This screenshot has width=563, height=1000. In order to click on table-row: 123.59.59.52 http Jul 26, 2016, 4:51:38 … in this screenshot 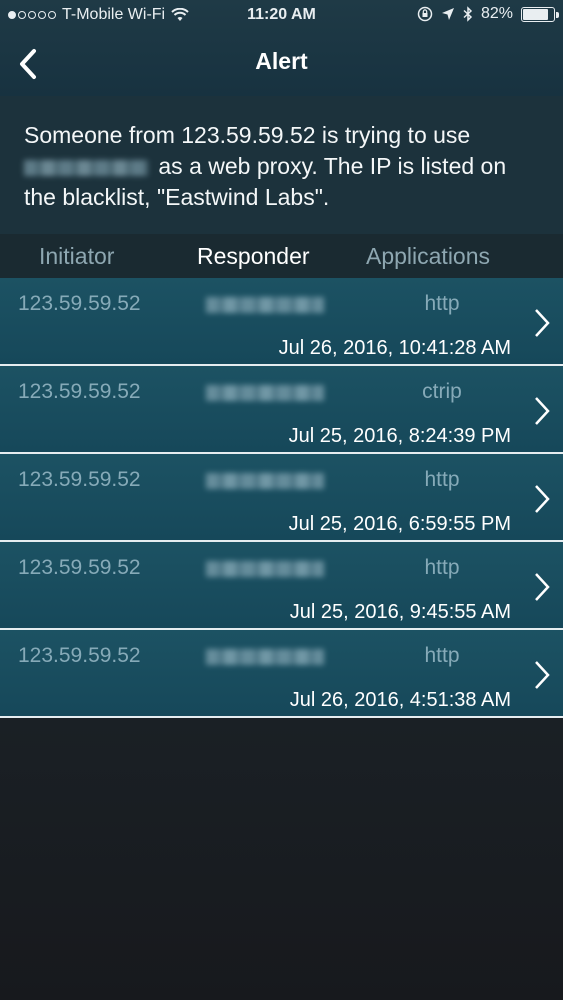, I will do `click(281, 674)`.